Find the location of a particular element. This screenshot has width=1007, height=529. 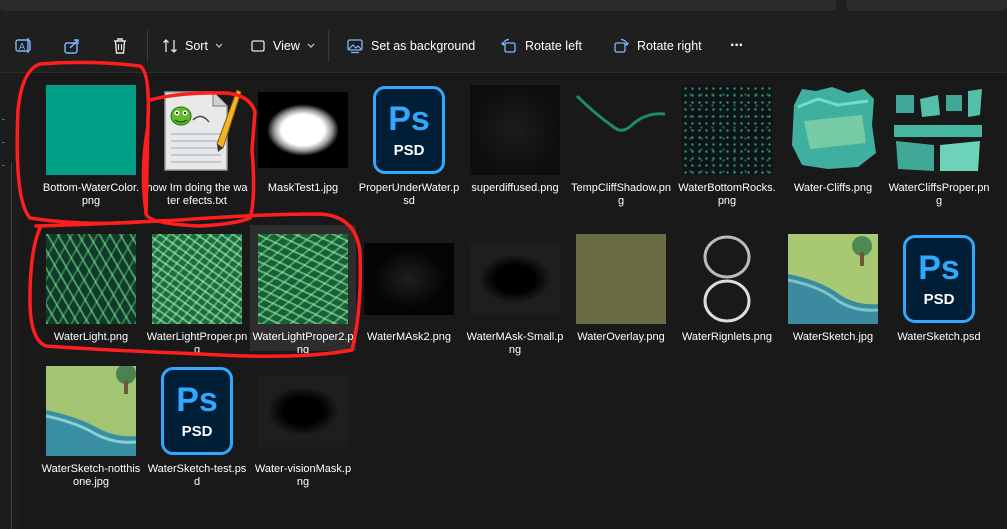

share-button is located at coordinates (72, 46).